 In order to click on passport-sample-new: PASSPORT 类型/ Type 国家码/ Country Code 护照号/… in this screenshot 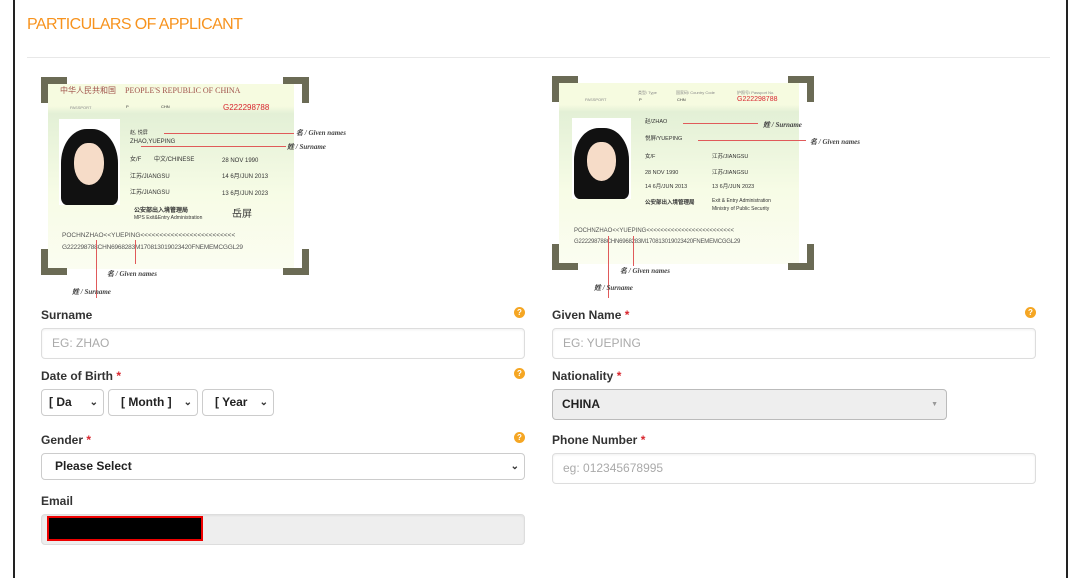, I will do `click(683, 187)`.